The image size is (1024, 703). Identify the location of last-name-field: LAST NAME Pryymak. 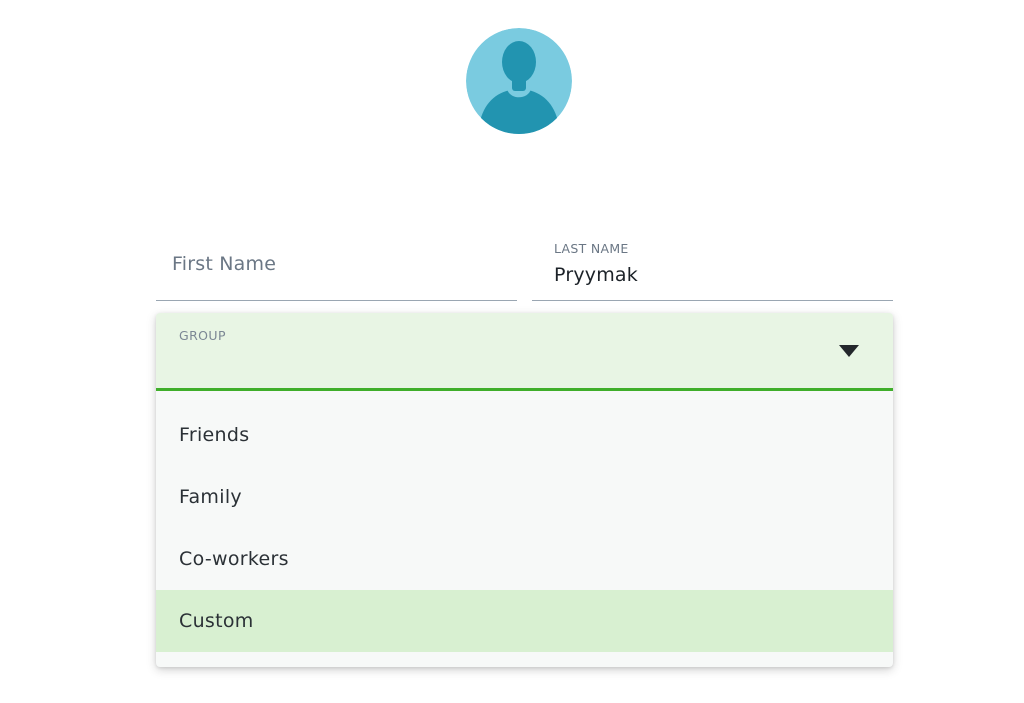
(712, 268).